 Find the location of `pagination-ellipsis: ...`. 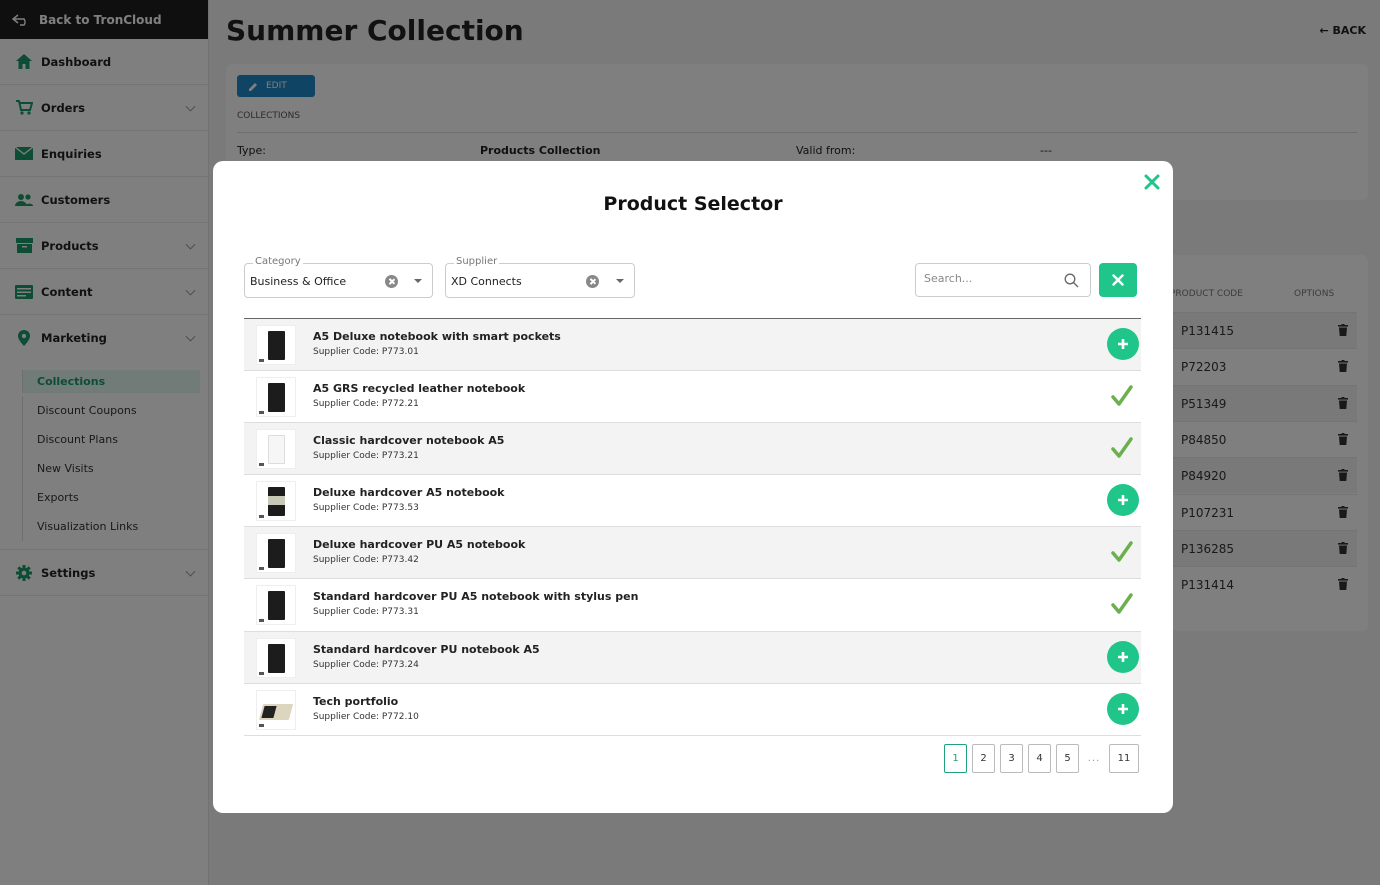

pagination-ellipsis: ... is located at coordinates (1094, 758).